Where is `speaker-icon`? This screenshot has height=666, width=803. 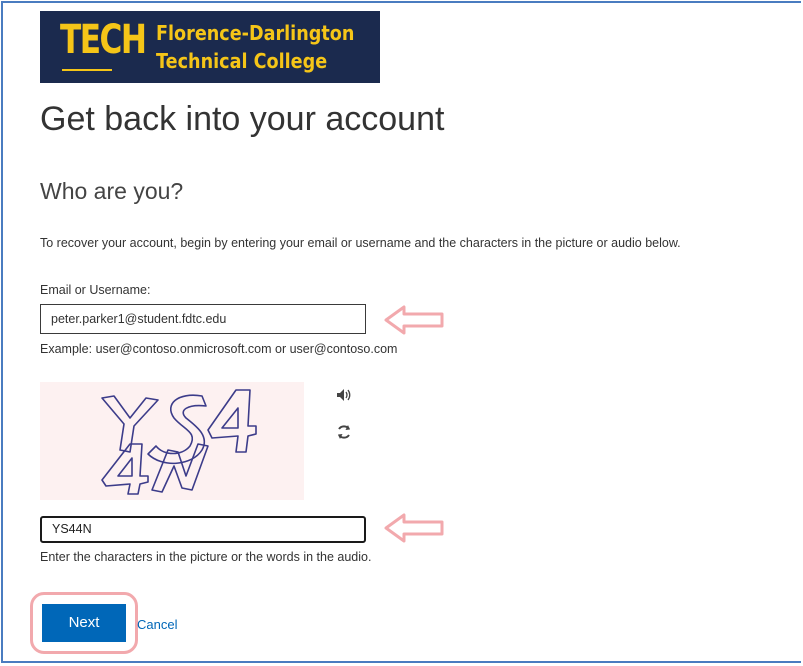
speaker-icon is located at coordinates (344, 395).